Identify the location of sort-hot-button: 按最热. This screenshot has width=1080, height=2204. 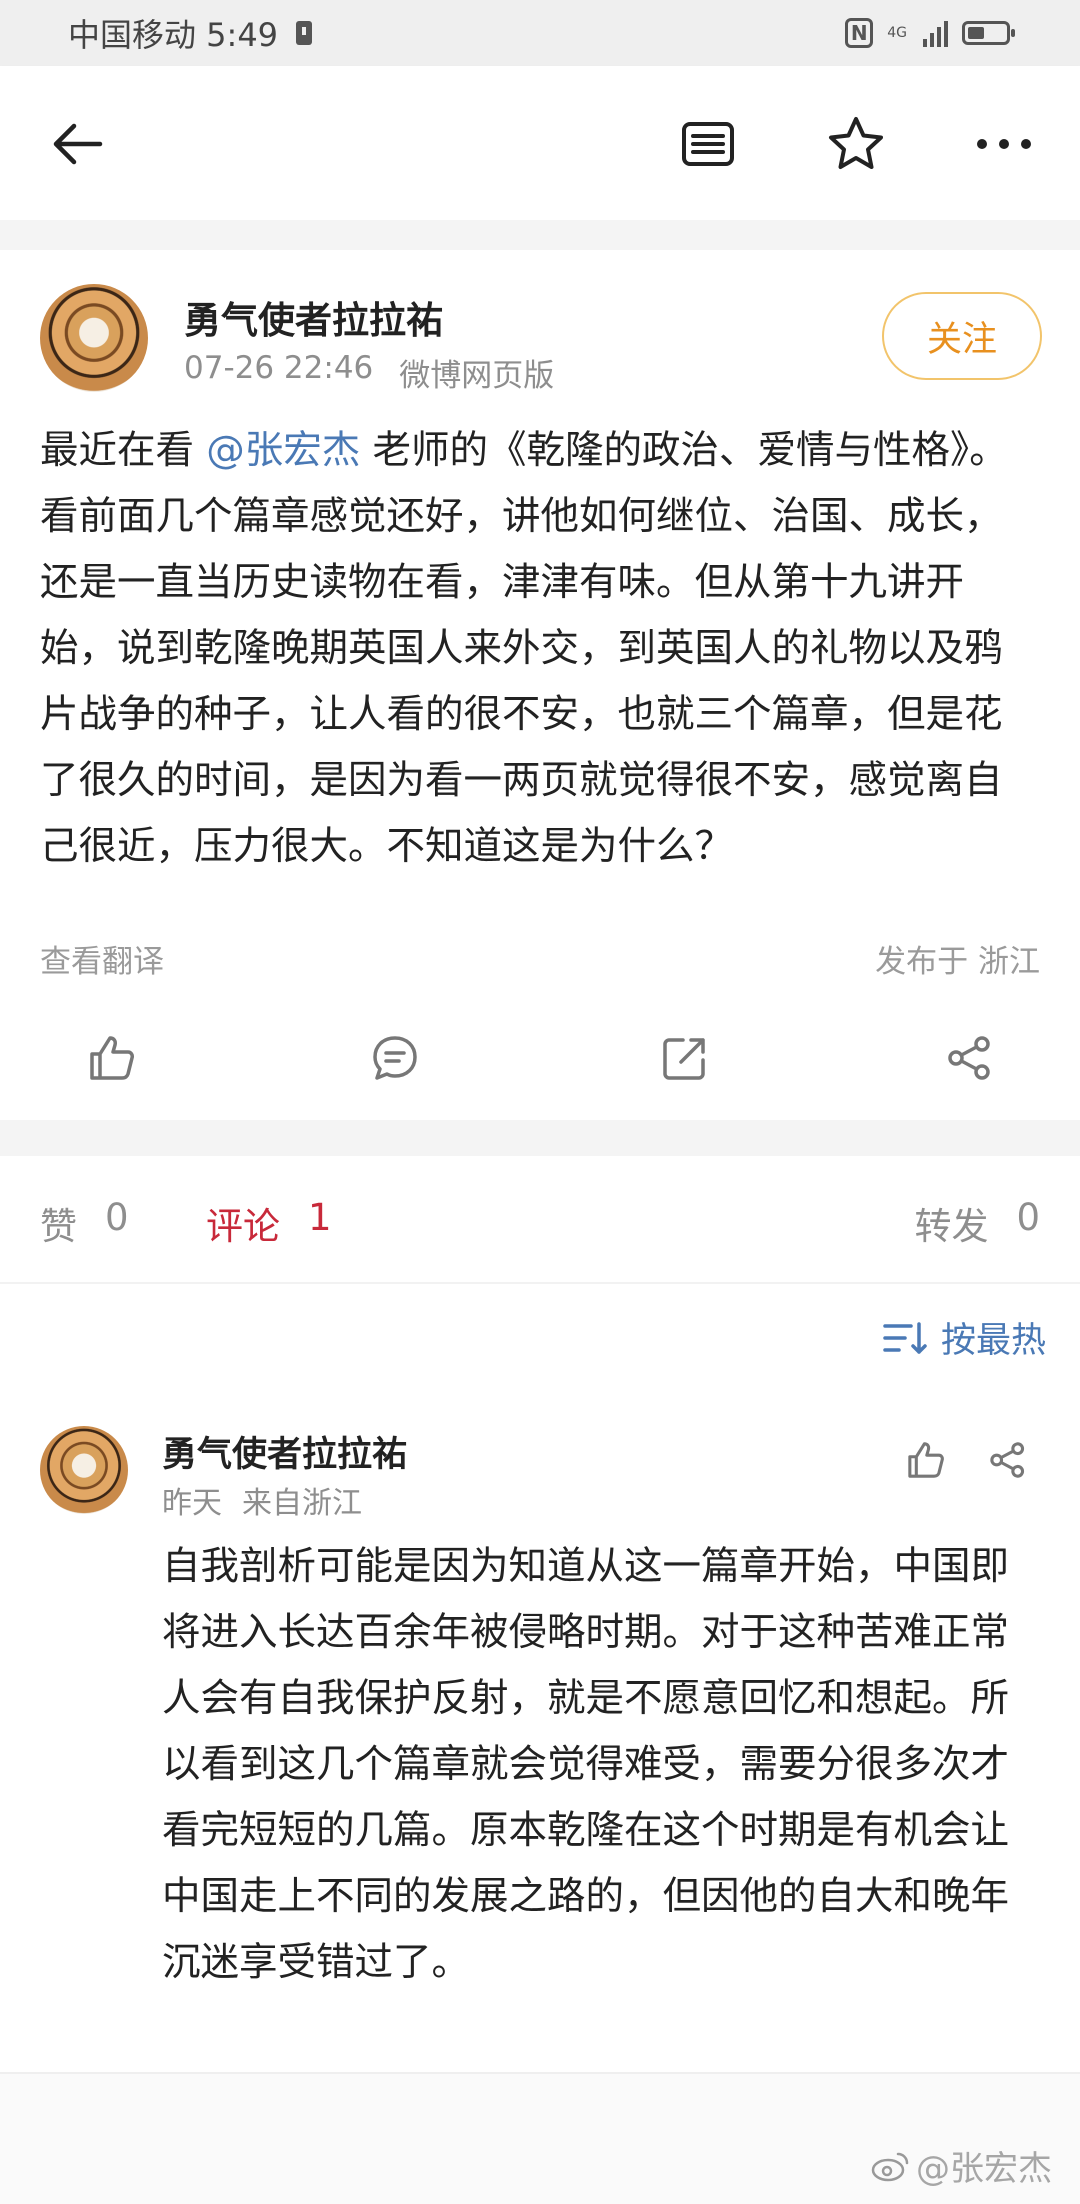
(963, 1337).